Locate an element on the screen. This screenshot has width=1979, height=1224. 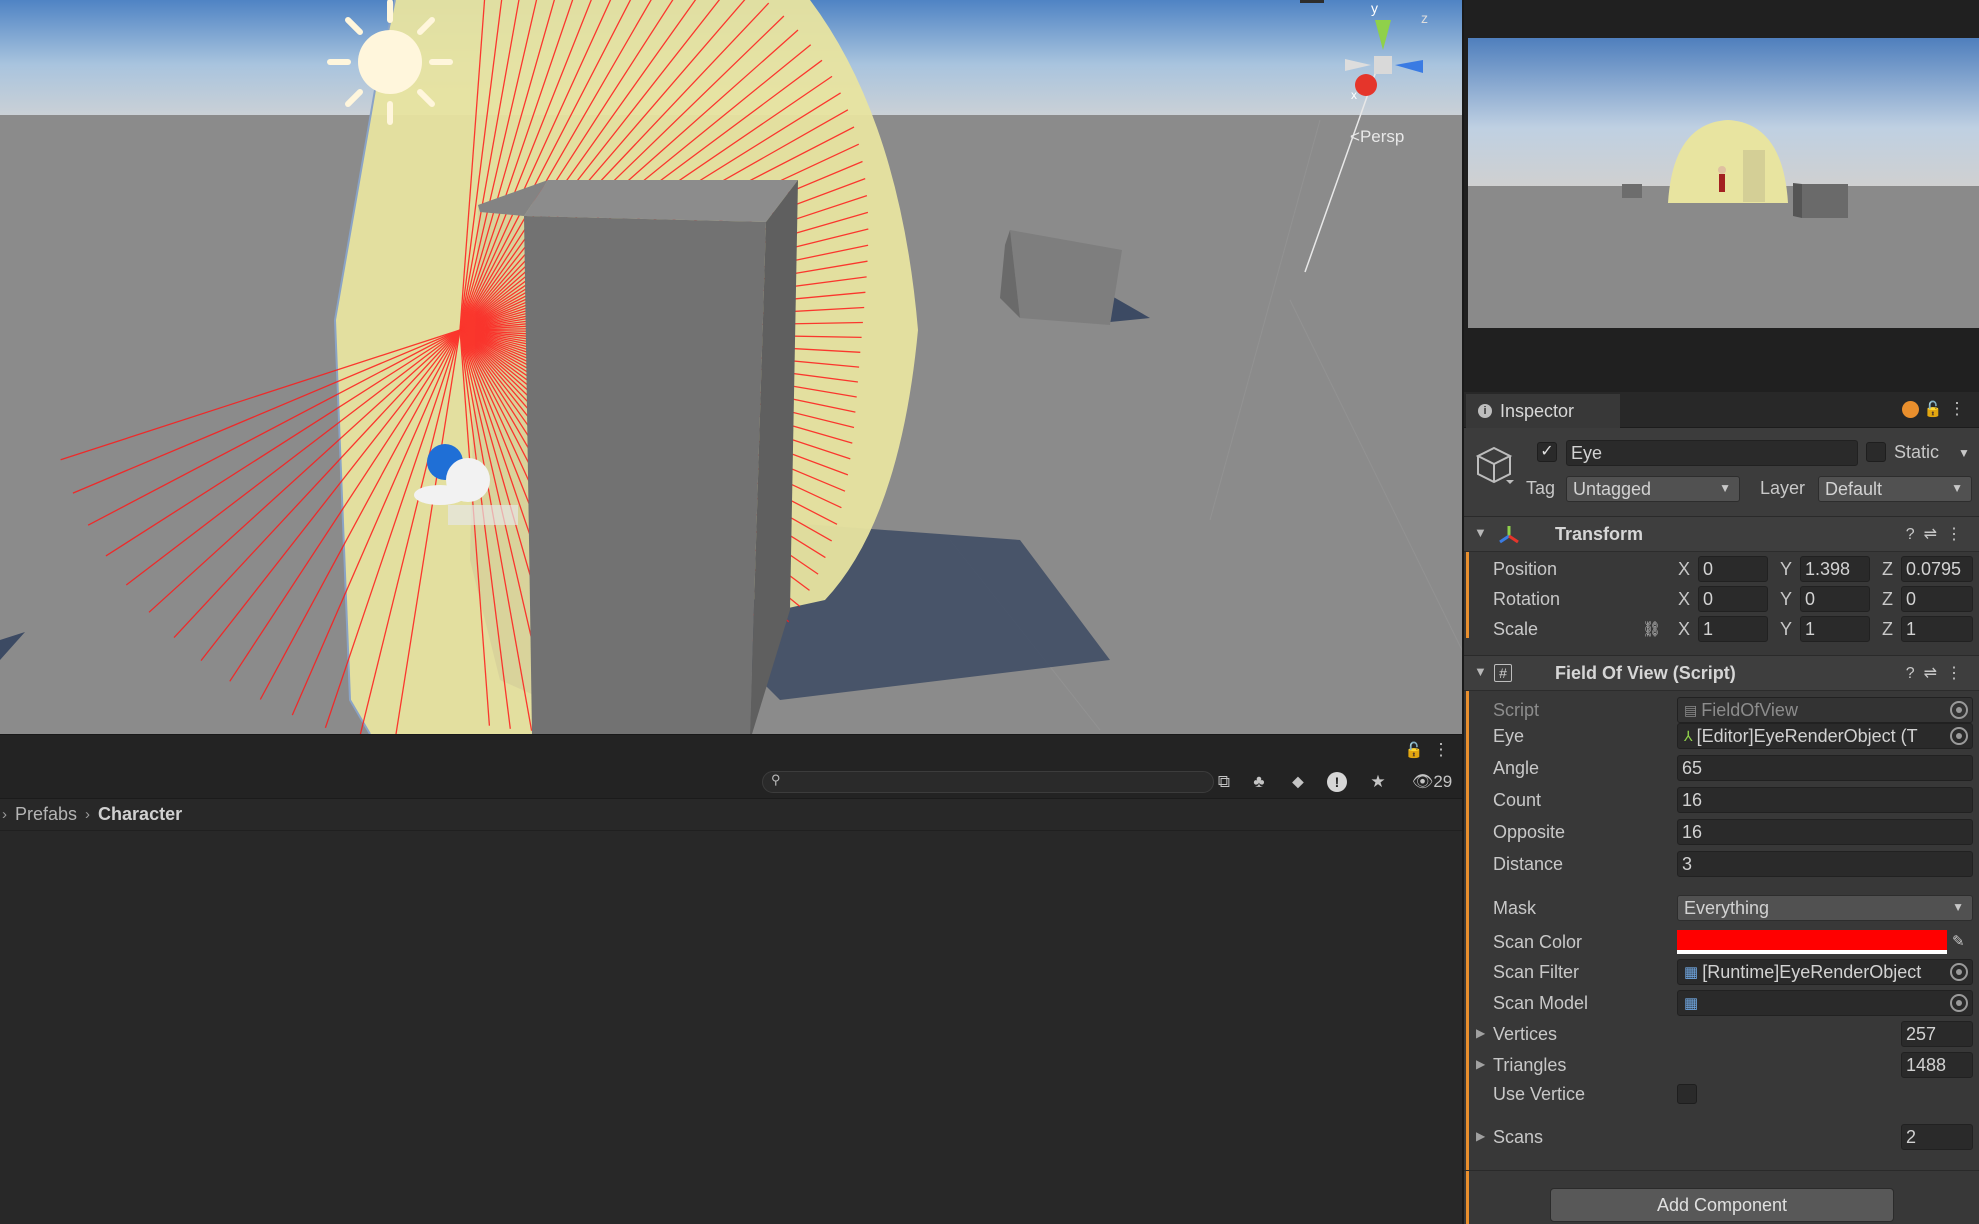
layer-dropdown: Default ▼ is located at coordinates (1895, 489).